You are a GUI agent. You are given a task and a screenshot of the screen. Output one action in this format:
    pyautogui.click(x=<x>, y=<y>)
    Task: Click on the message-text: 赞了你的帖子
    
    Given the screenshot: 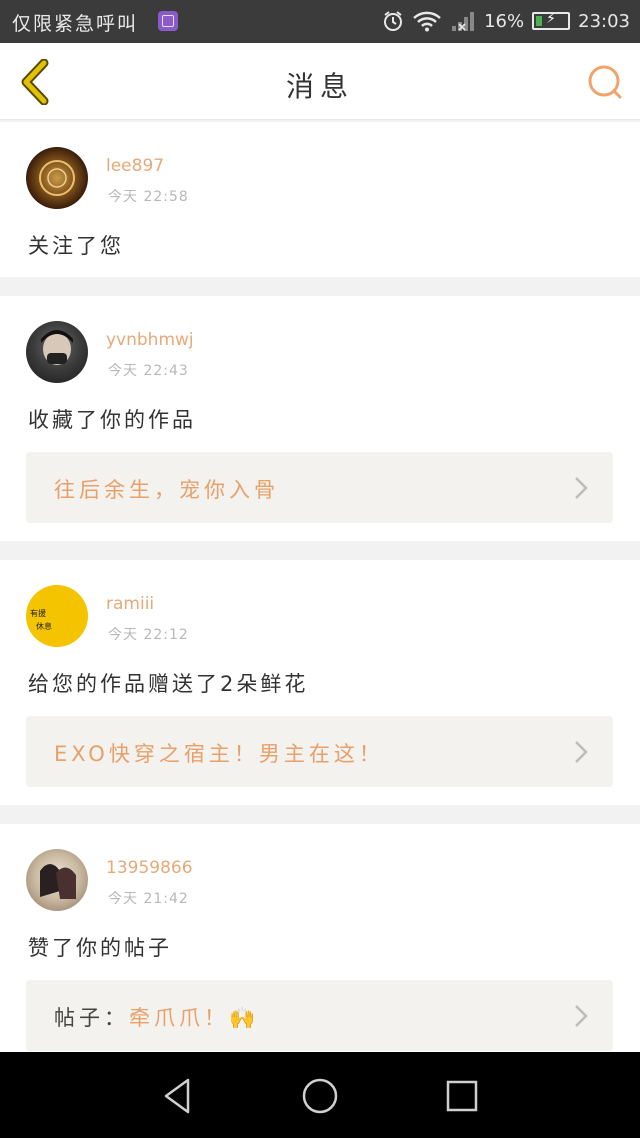 What is the action you would take?
    pyautogui.click(x=100, y=948)
    